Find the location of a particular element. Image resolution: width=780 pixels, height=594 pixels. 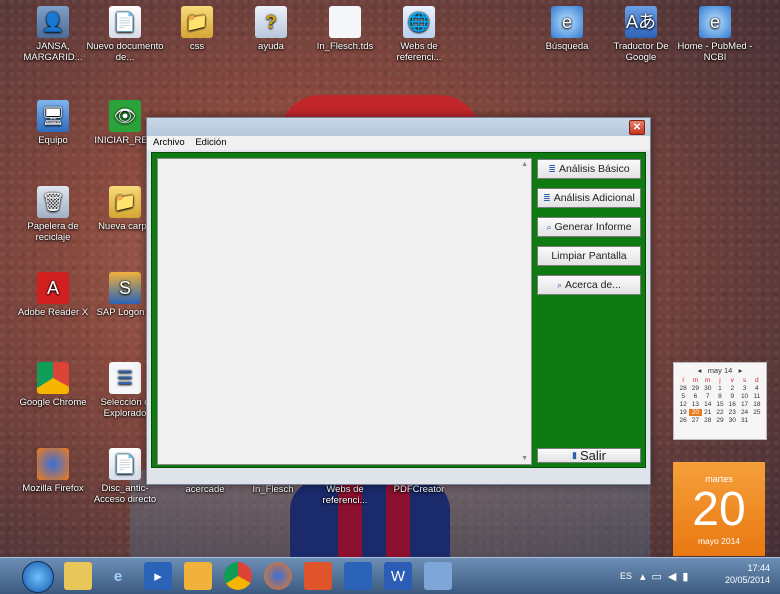

calendar-day: 19 is located at coordinates (683, 412).